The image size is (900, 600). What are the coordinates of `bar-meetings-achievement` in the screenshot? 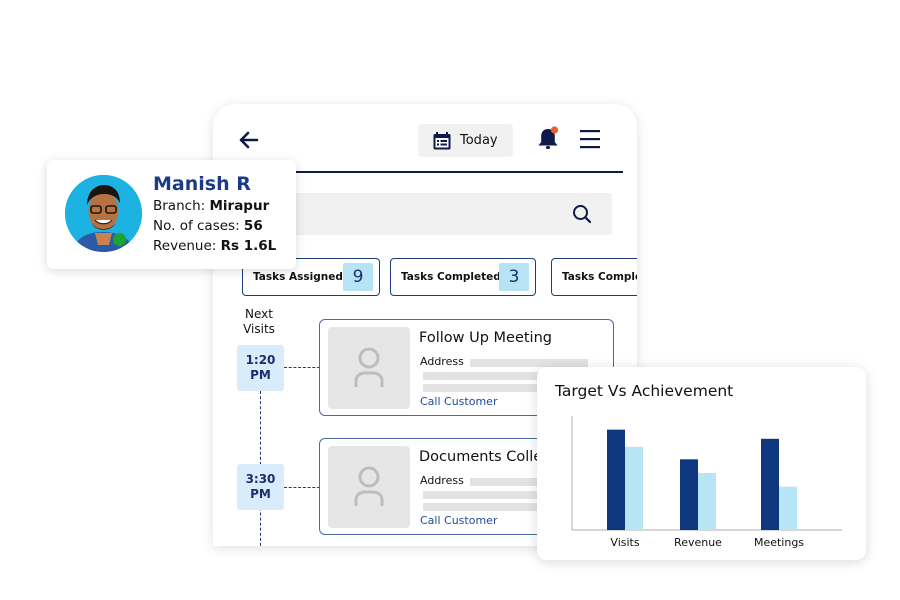 It's located at (788, 508).